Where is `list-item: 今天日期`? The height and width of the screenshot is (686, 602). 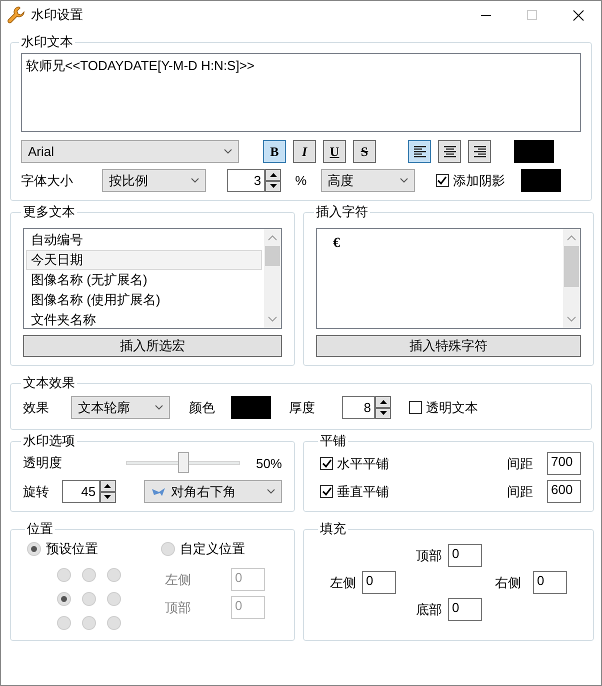
list-item: 今天日期 is located at coordinates (144, 260).